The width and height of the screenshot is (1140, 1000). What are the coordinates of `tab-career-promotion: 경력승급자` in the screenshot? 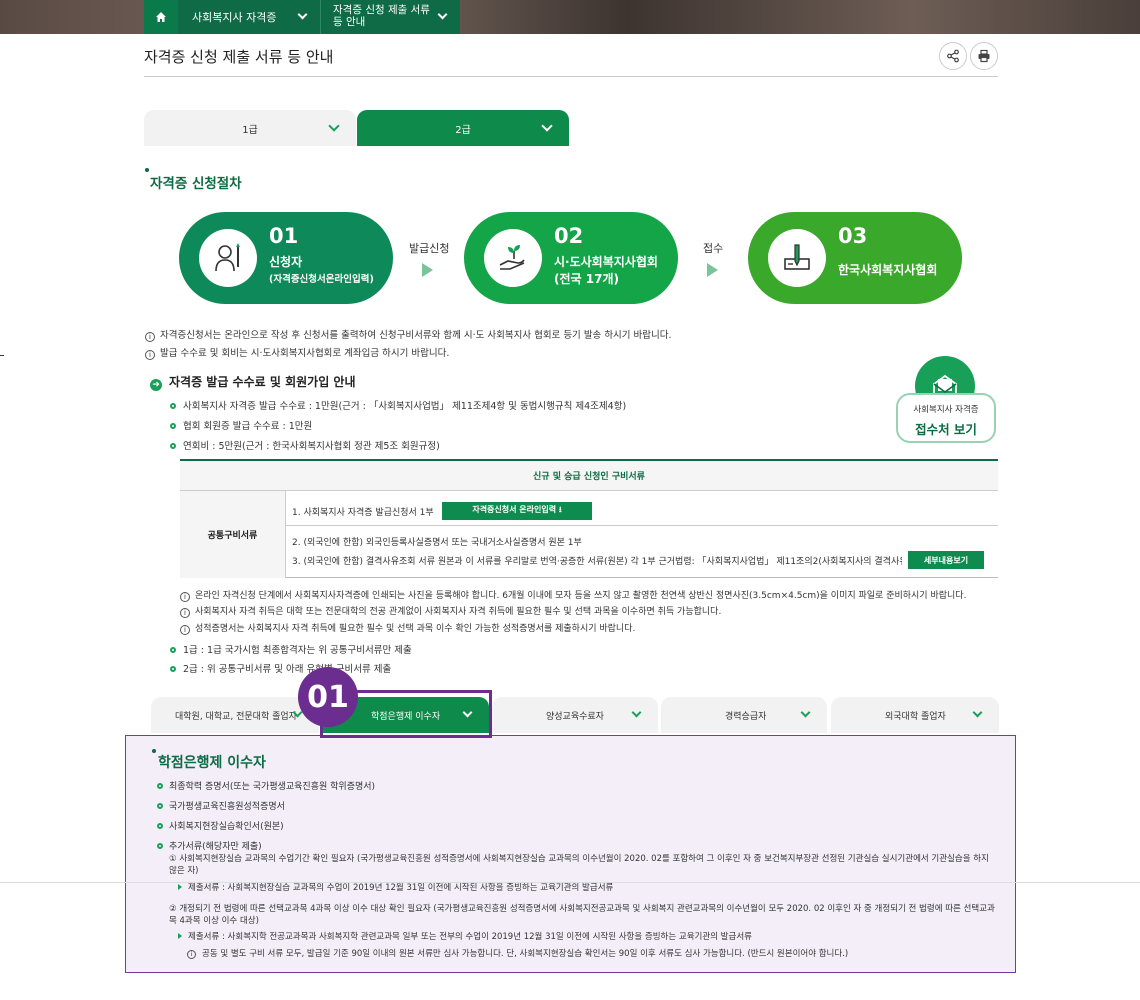 It's located at (744, 715).